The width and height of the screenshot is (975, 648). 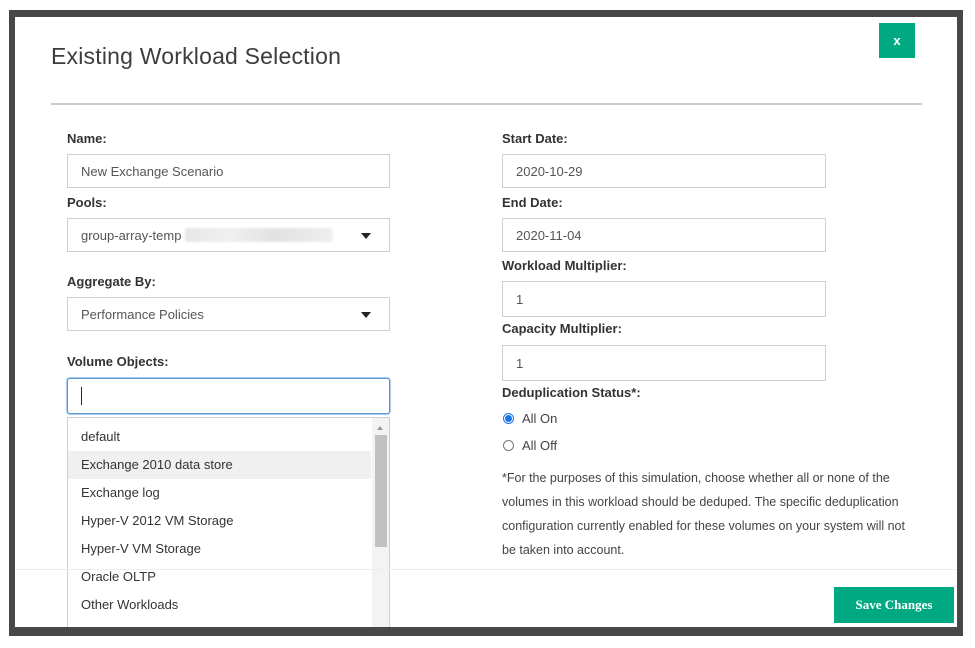 I want to click on dropdown-option: Oracle OLTP, so click(x=219, y=577).